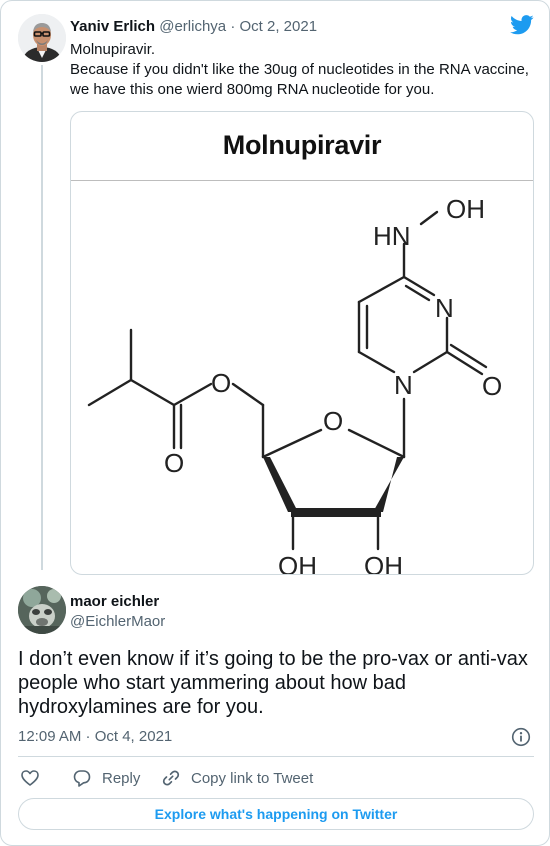 The width and height of the screenshot is (550, 846). What do you see at coordinates (444, 308) in the screenshot?
I see `atom-n-upper: N` at bounding box center [444, 308].